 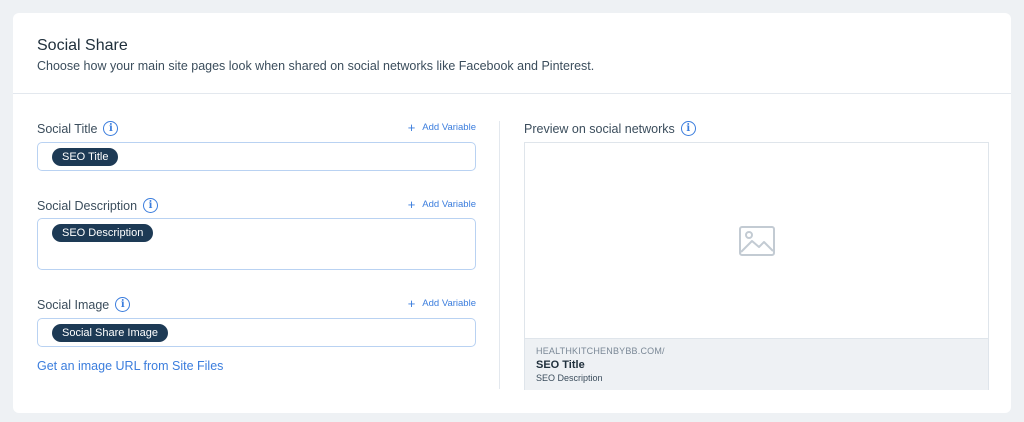 What do you see at coordinates (87, 205) in the screenshot?
I see `social-description-label-text: Social Description` at bounding box center [87, 205].